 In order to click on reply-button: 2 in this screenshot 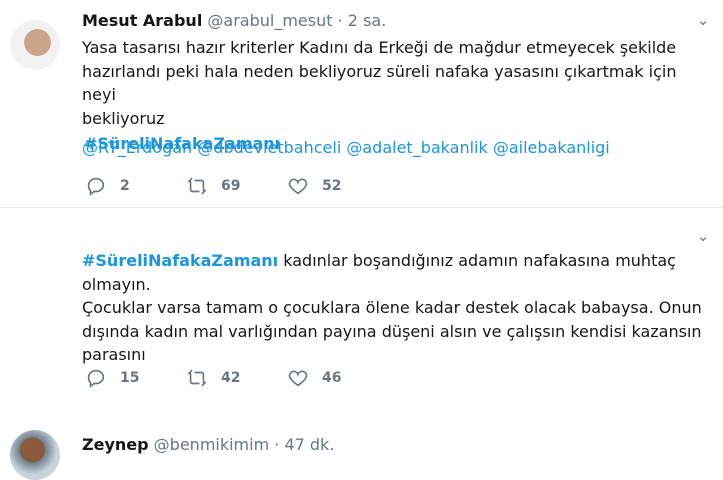, I will do `click(134, 186)`.